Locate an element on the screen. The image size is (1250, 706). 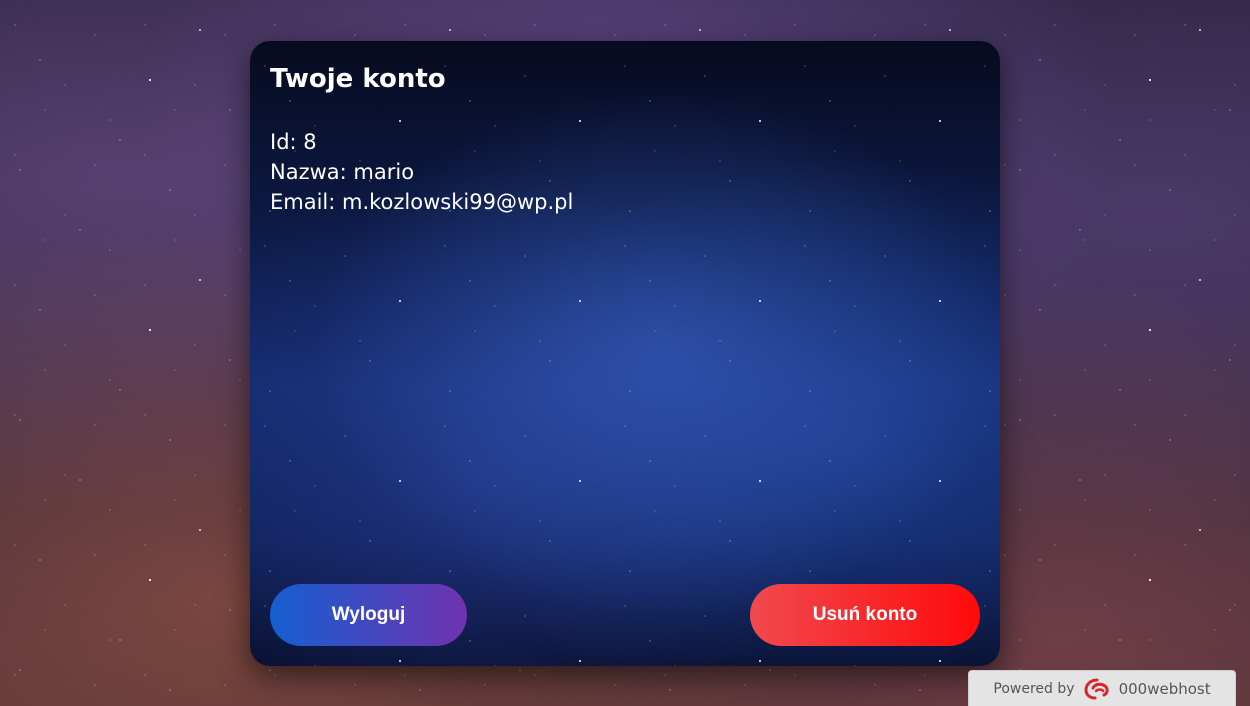
delete-account-button: Usuń konto is located at coordinates (865, 615).